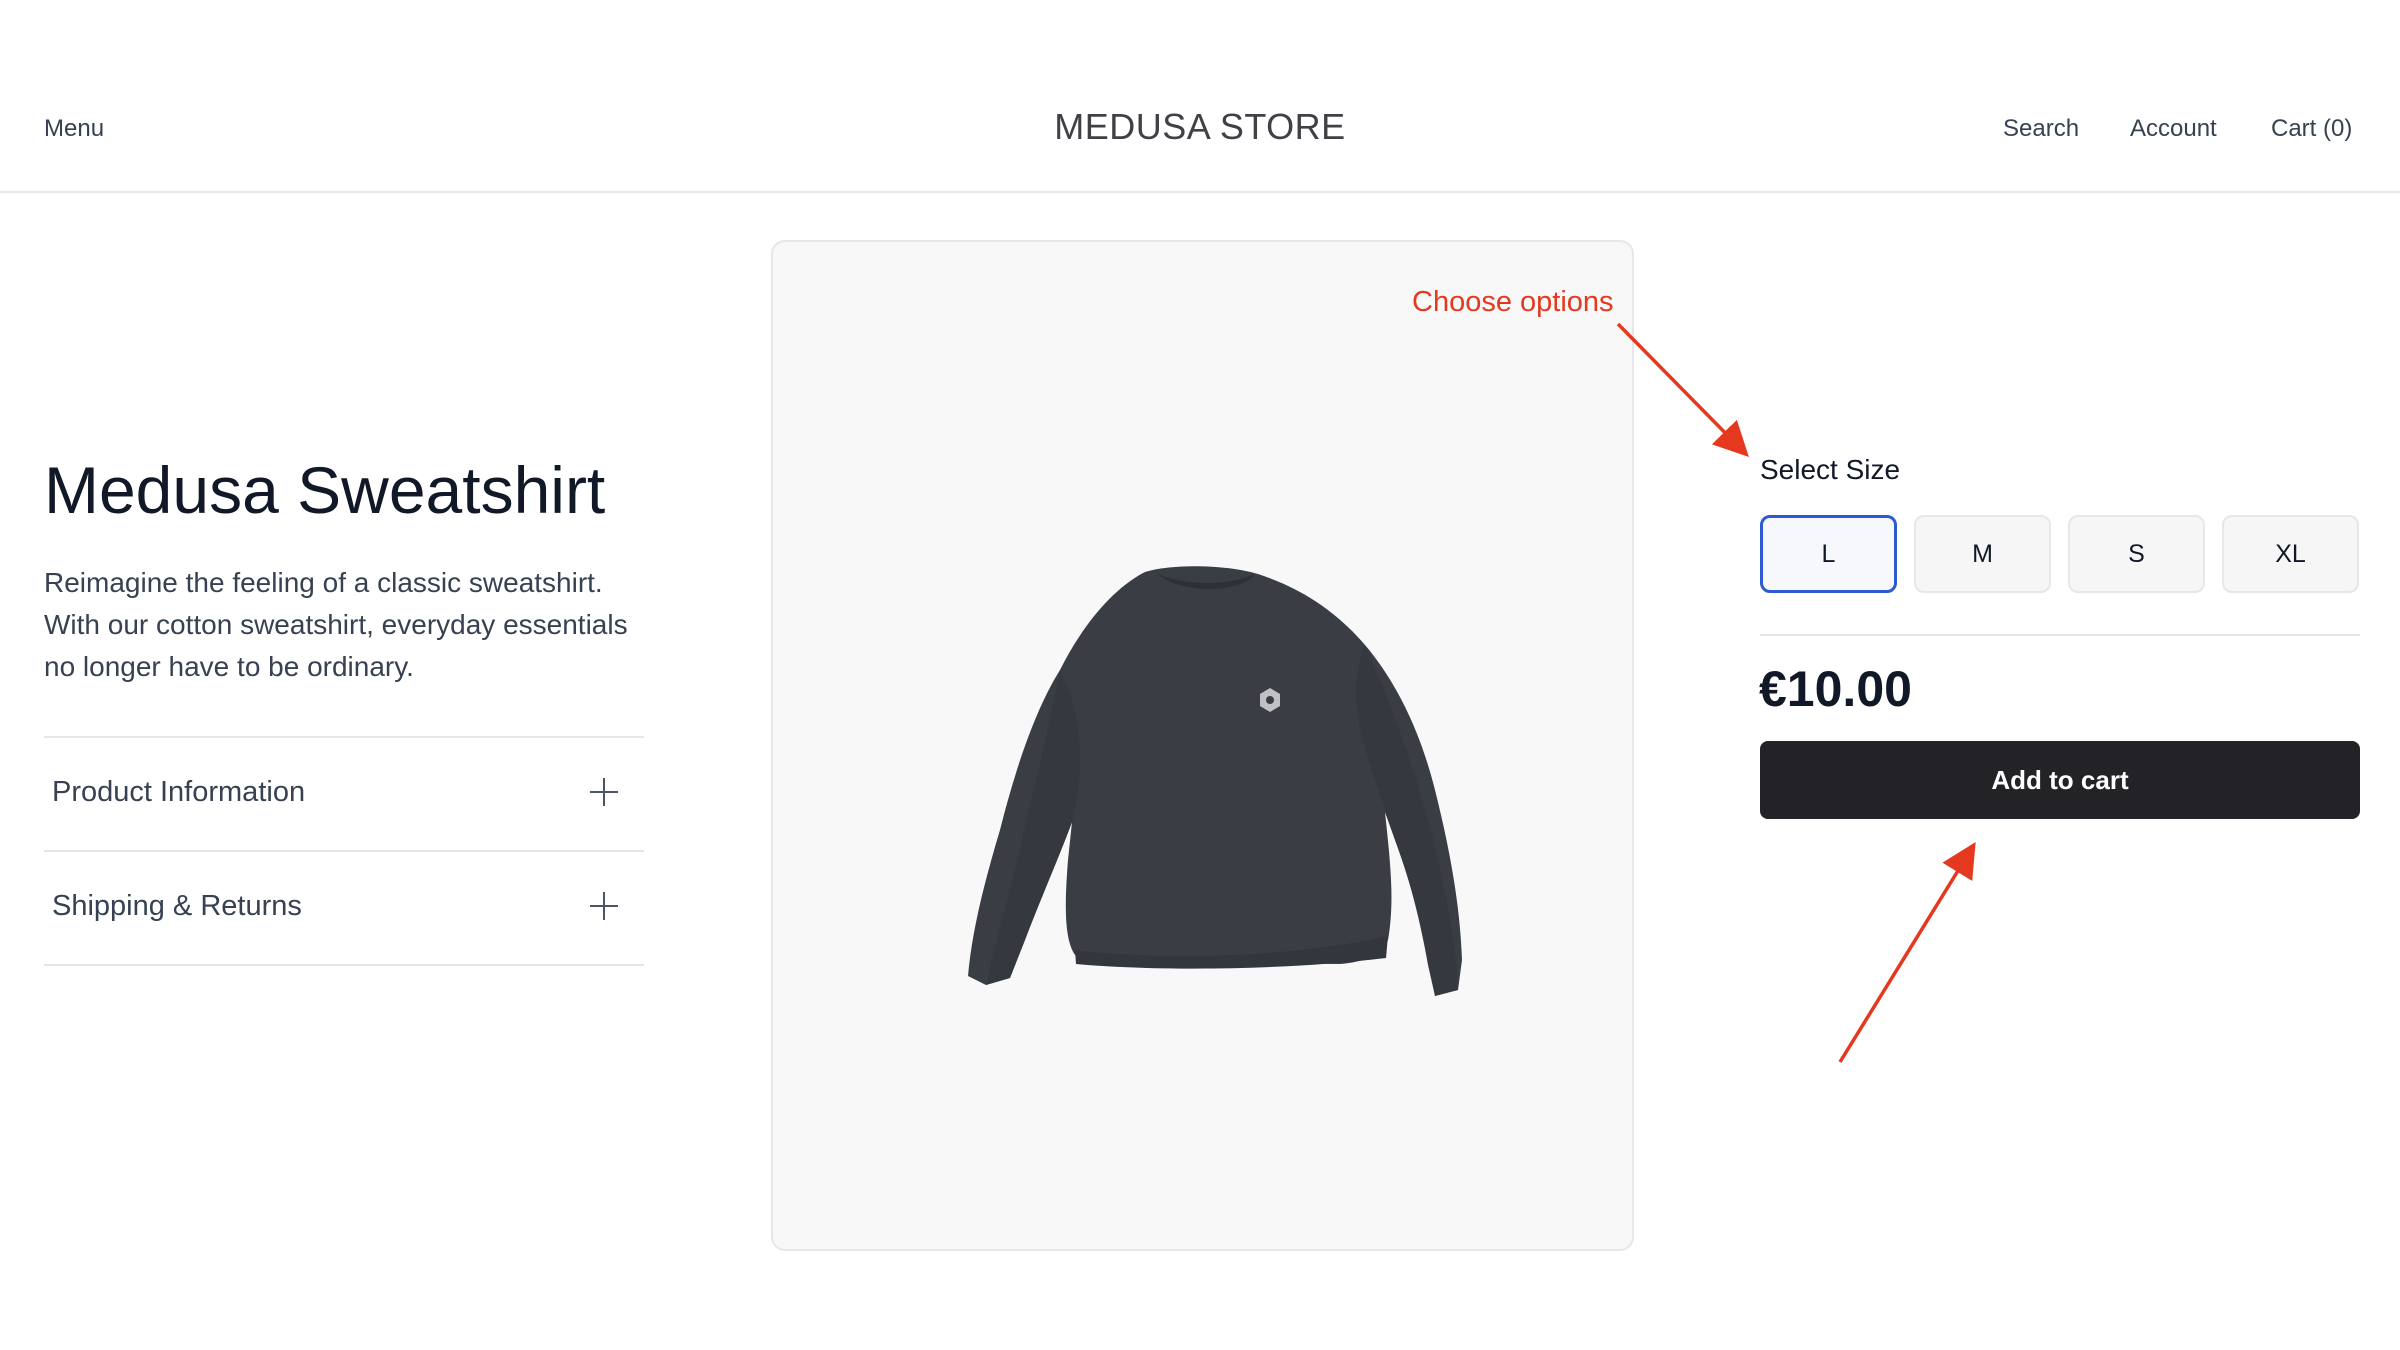 Image resolution: width=2400 pixels, height=1350 pixels. What do you see at coordinates (1828, 554) in the screenshot?
I see `size-option-l: L` at bounding box center [1828, 554].